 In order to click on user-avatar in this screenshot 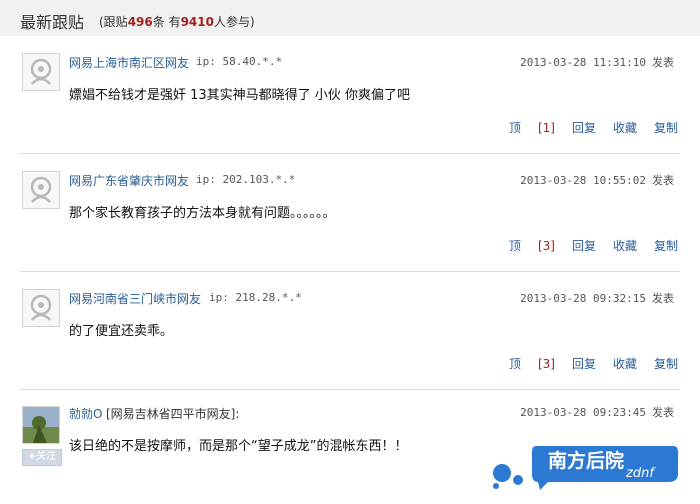, I will do `click(41, 425)`.